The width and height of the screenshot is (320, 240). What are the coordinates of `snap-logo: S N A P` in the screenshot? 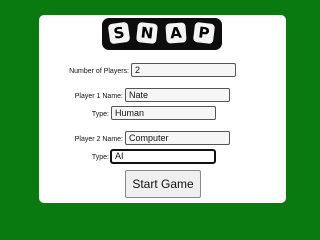 It's located at (162, 34).